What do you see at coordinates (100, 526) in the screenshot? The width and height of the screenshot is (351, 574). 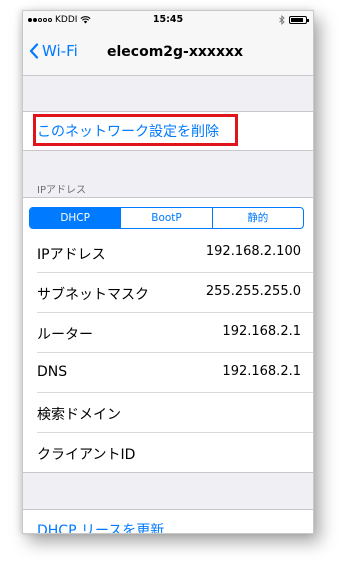 I see `renew-lease-button: DHCP リースを更新` at bounding box center [100, 526].